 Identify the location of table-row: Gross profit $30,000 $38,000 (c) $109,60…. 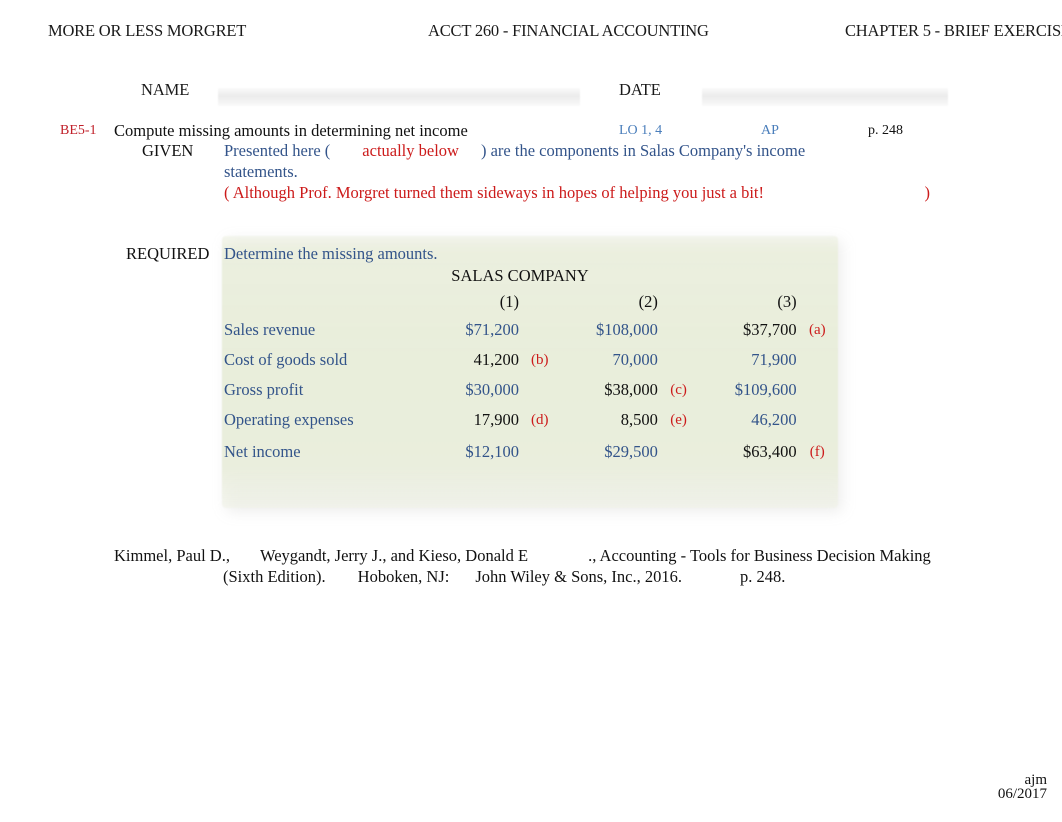
(530, 390).